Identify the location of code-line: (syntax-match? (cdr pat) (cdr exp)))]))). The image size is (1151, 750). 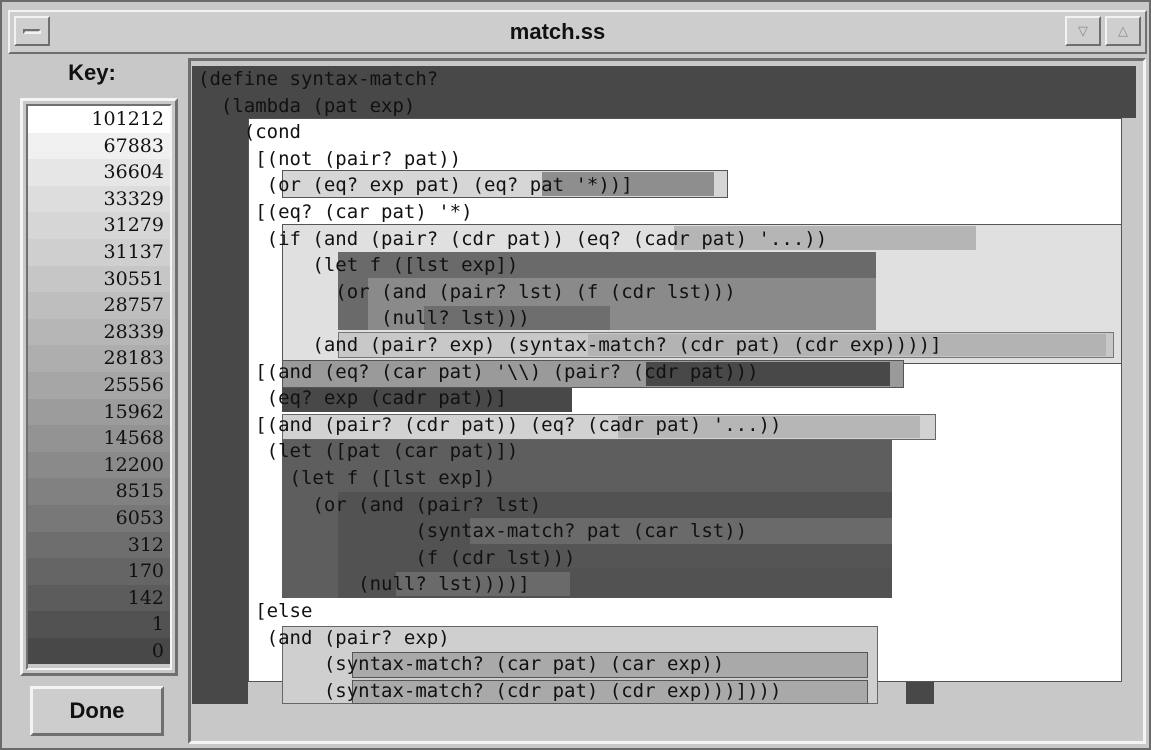
(490, 690).